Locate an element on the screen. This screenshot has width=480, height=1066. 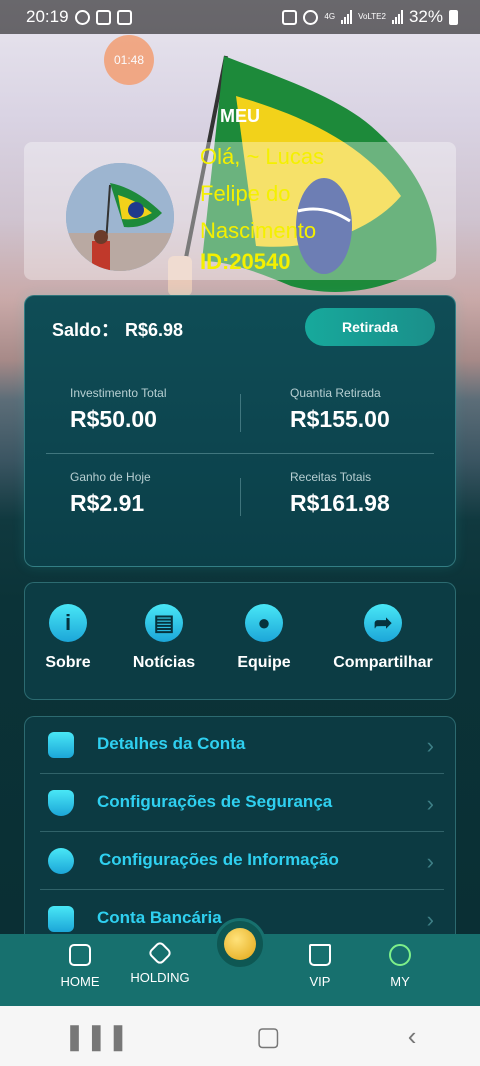
greeting-text: Olá, ~ Lucas Felipe do Nascimento is located at coordinates (262, 193).